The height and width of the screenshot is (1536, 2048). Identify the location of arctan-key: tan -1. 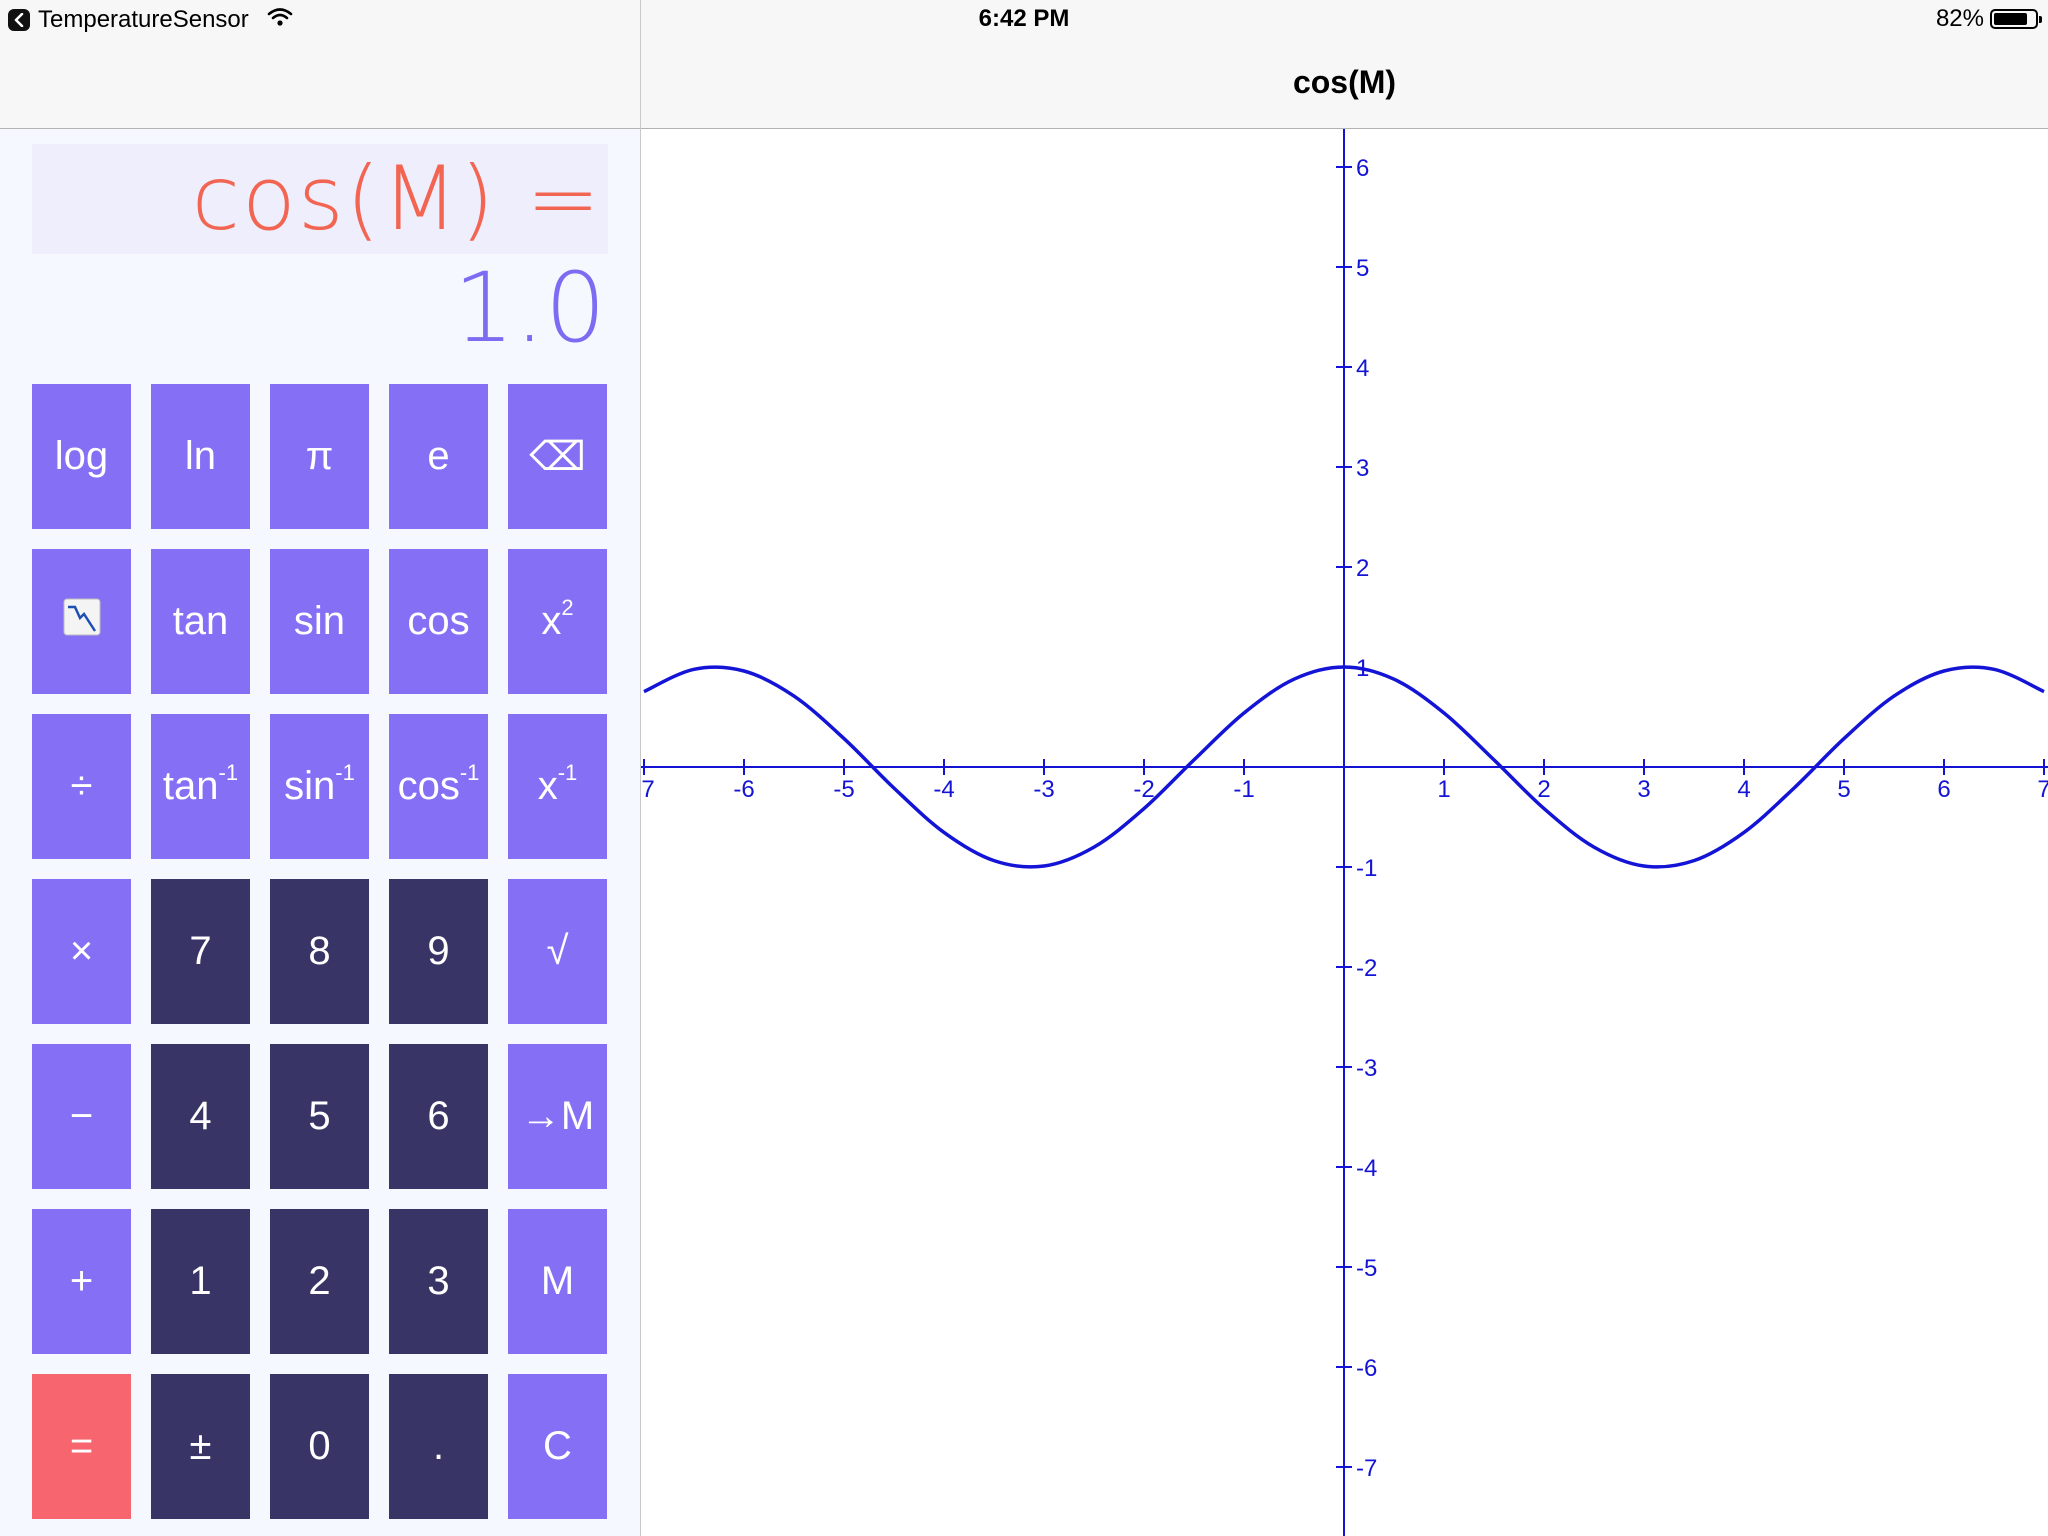
(200, 786).